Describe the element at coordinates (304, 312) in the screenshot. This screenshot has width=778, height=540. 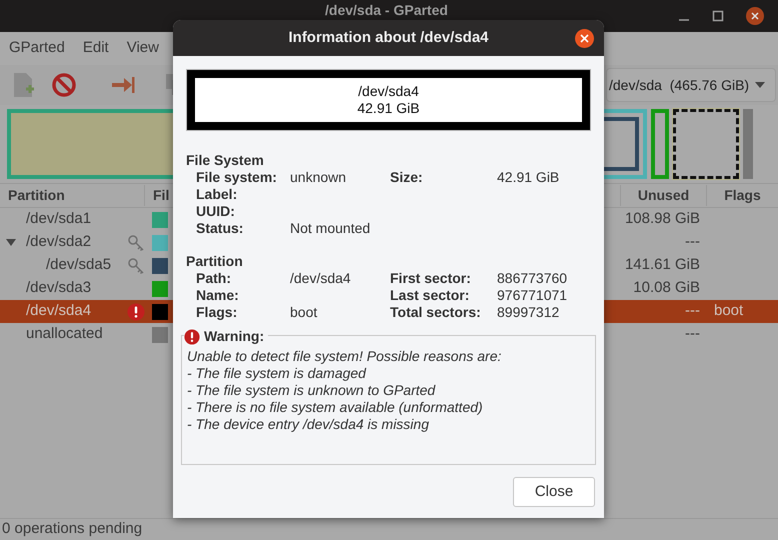
I see `field-value: boot` at that location.